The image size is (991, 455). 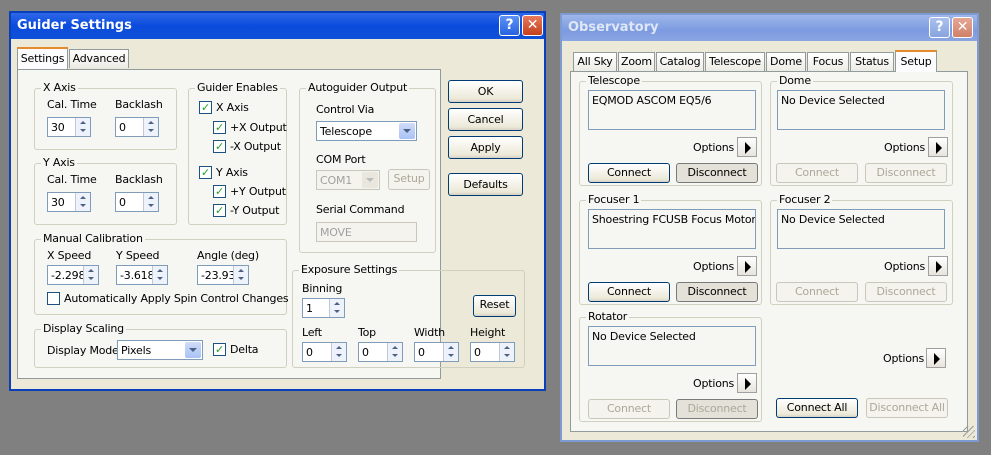 What do you see at coordinates (137, 202) in the screenshot?
I see `y-backlash-spinner: 0` at bounding box center [137, 202].